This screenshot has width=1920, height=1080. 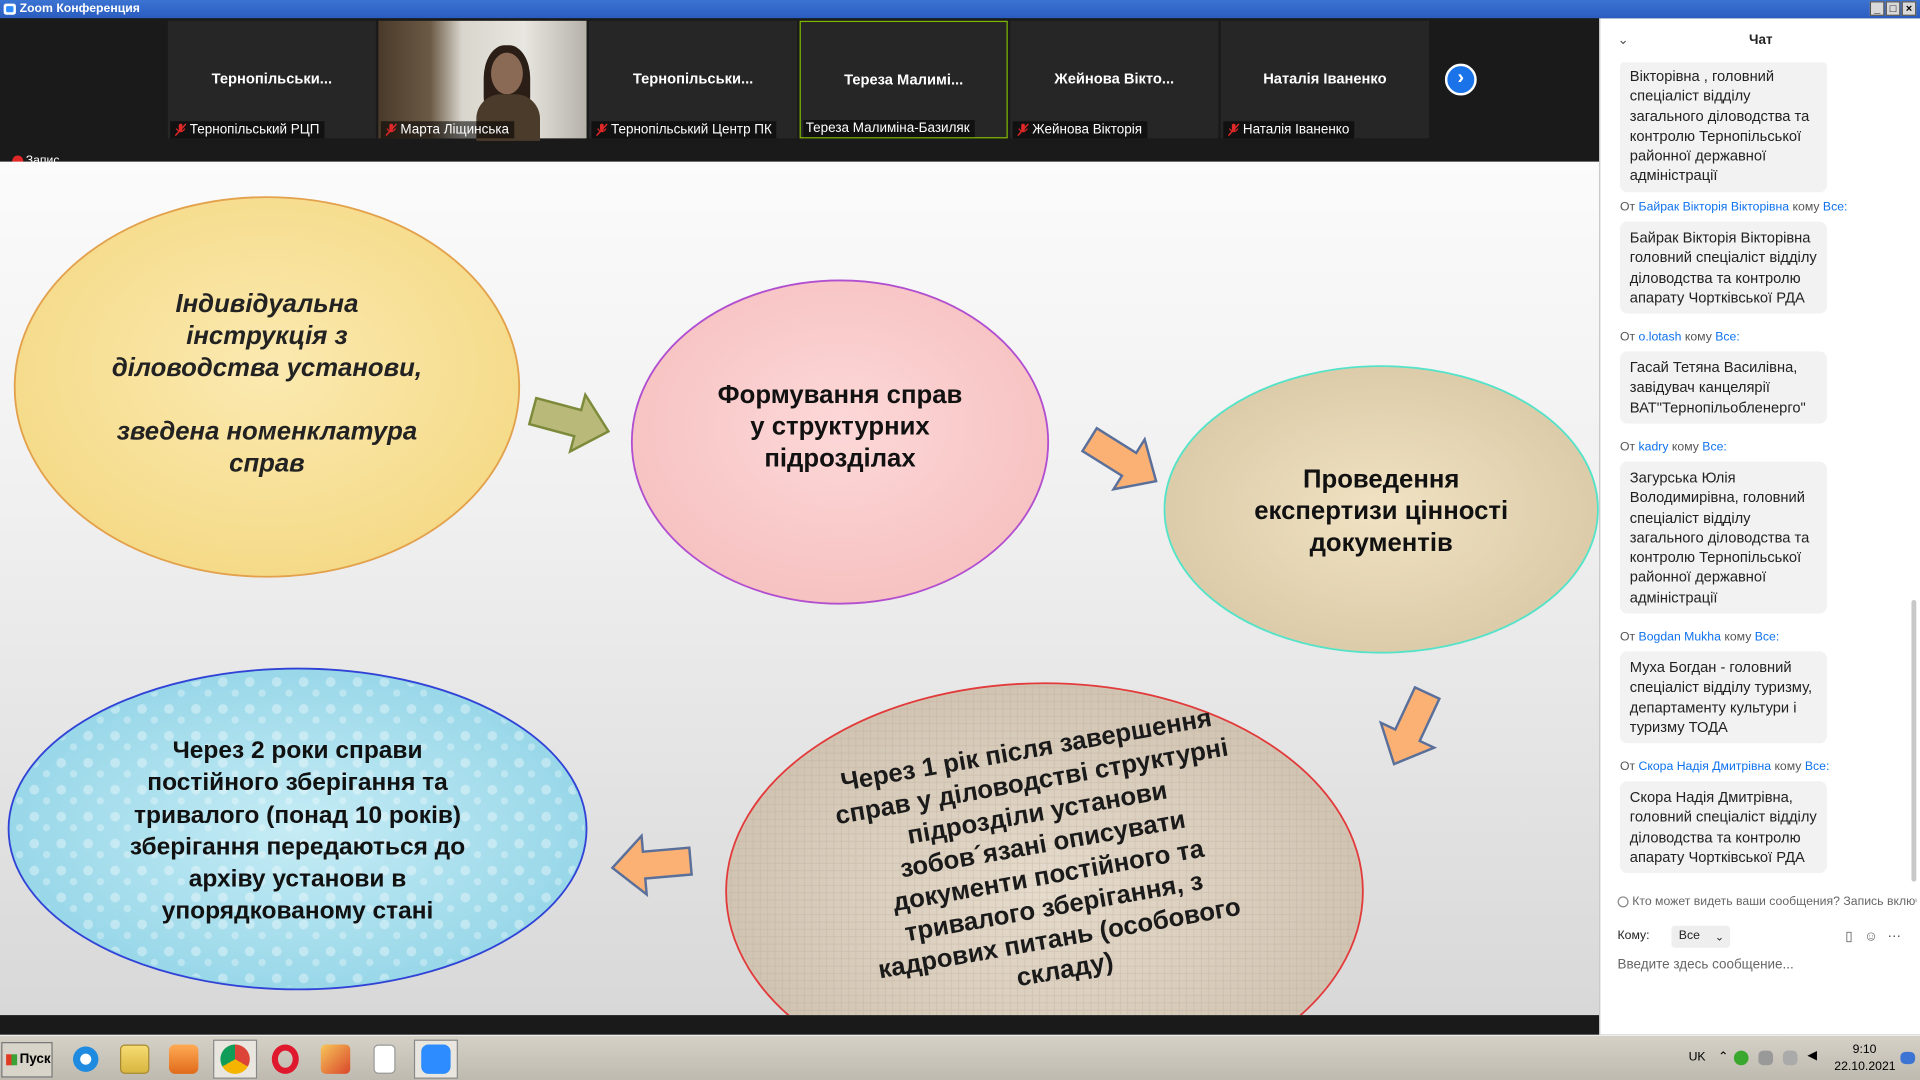 What do you see at coordinates (960, 1057) in the screenshot?
I see `taskbar: Пуск UK ⌃ ◀ 9:10 22.10.2021` at bounding box center [960, 1057].